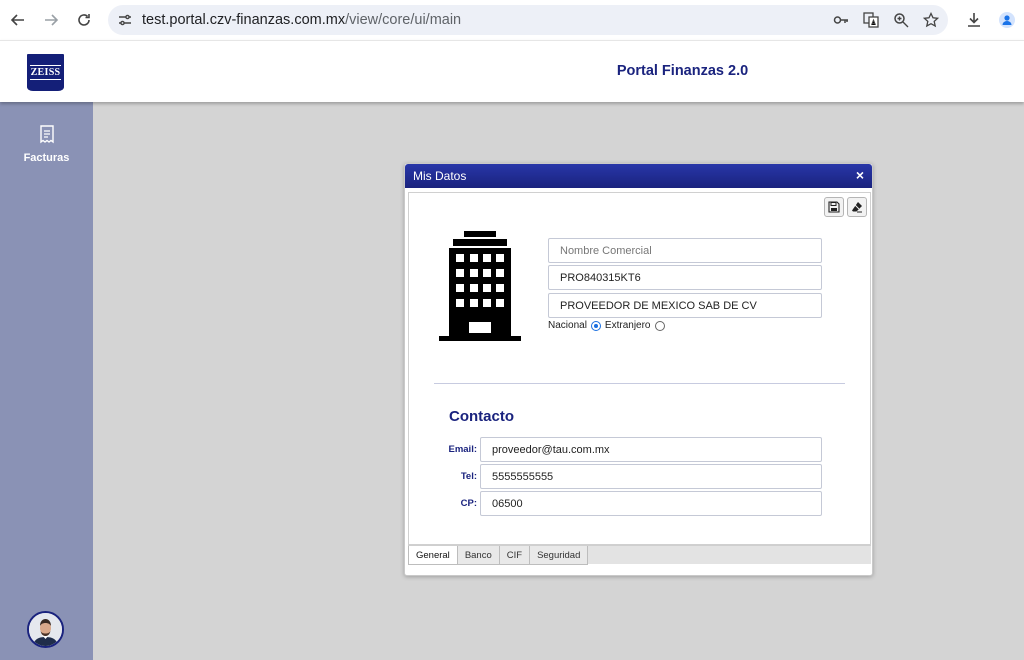  I want to click on razon-social-input: PROVEEDOR DE MEXICO SAB DE CV, so click(685, 305).